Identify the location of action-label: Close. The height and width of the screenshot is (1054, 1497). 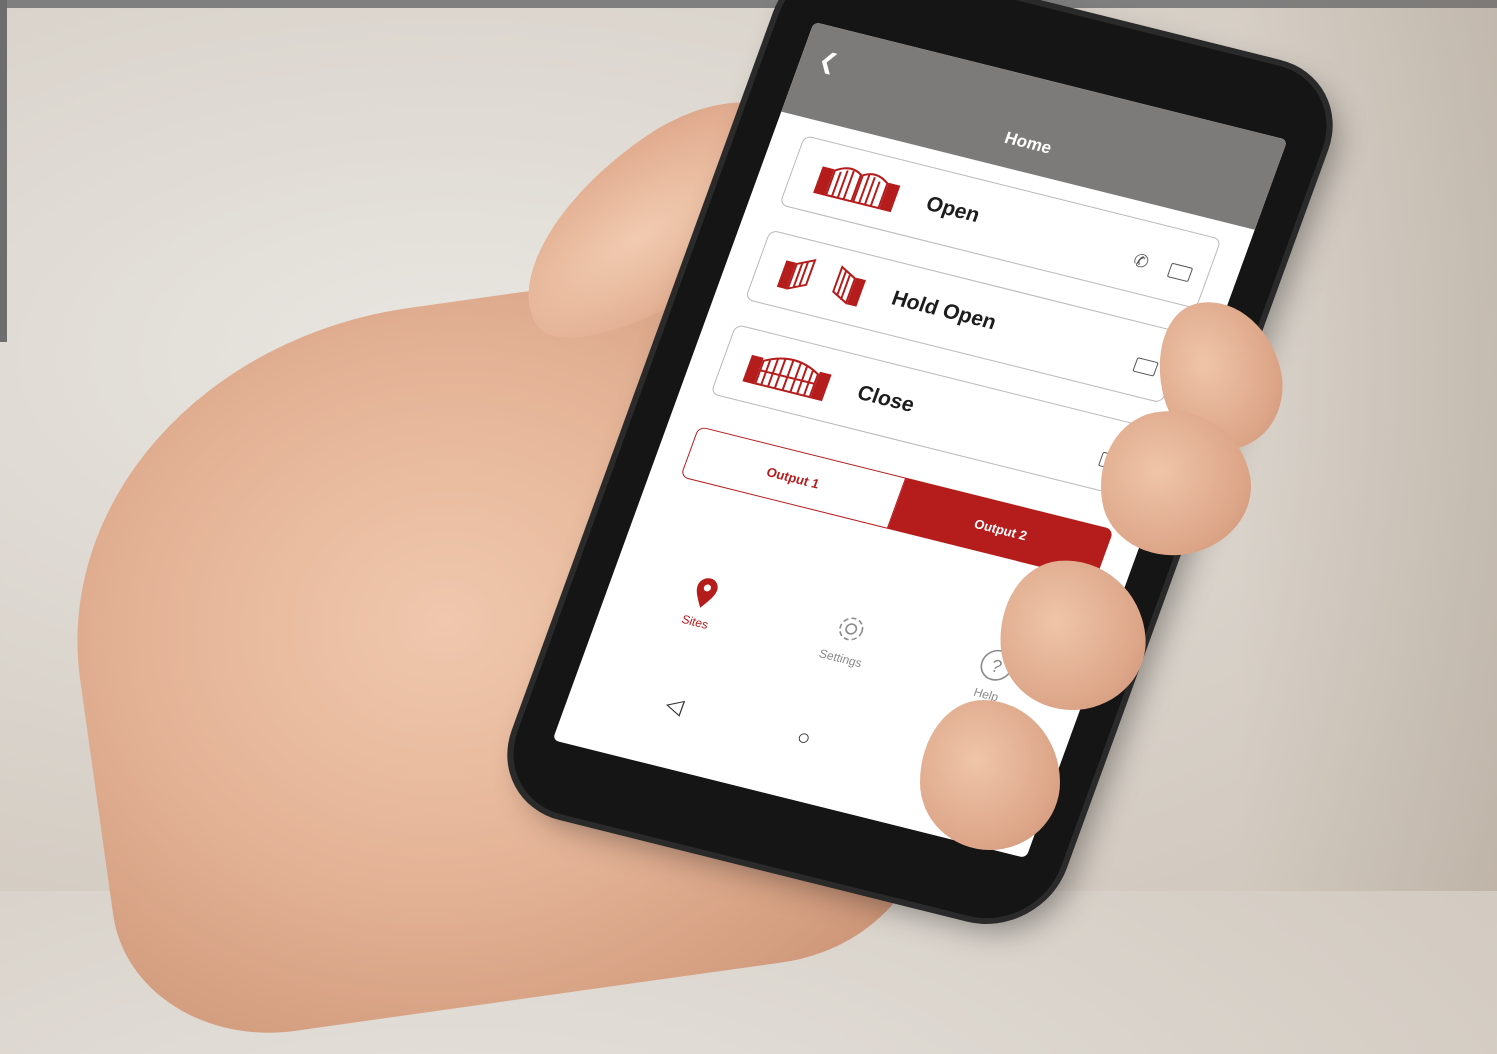
(886, 399).